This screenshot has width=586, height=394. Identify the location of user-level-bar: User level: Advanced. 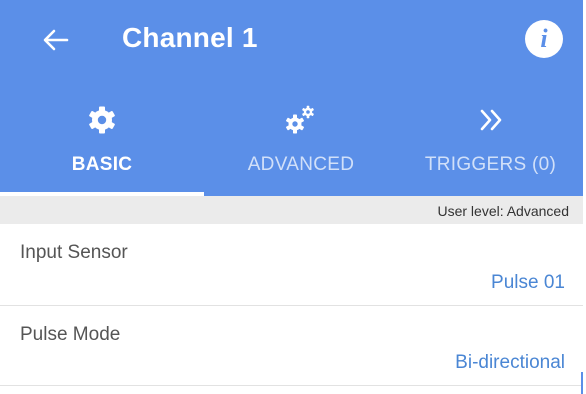
(291, 210).